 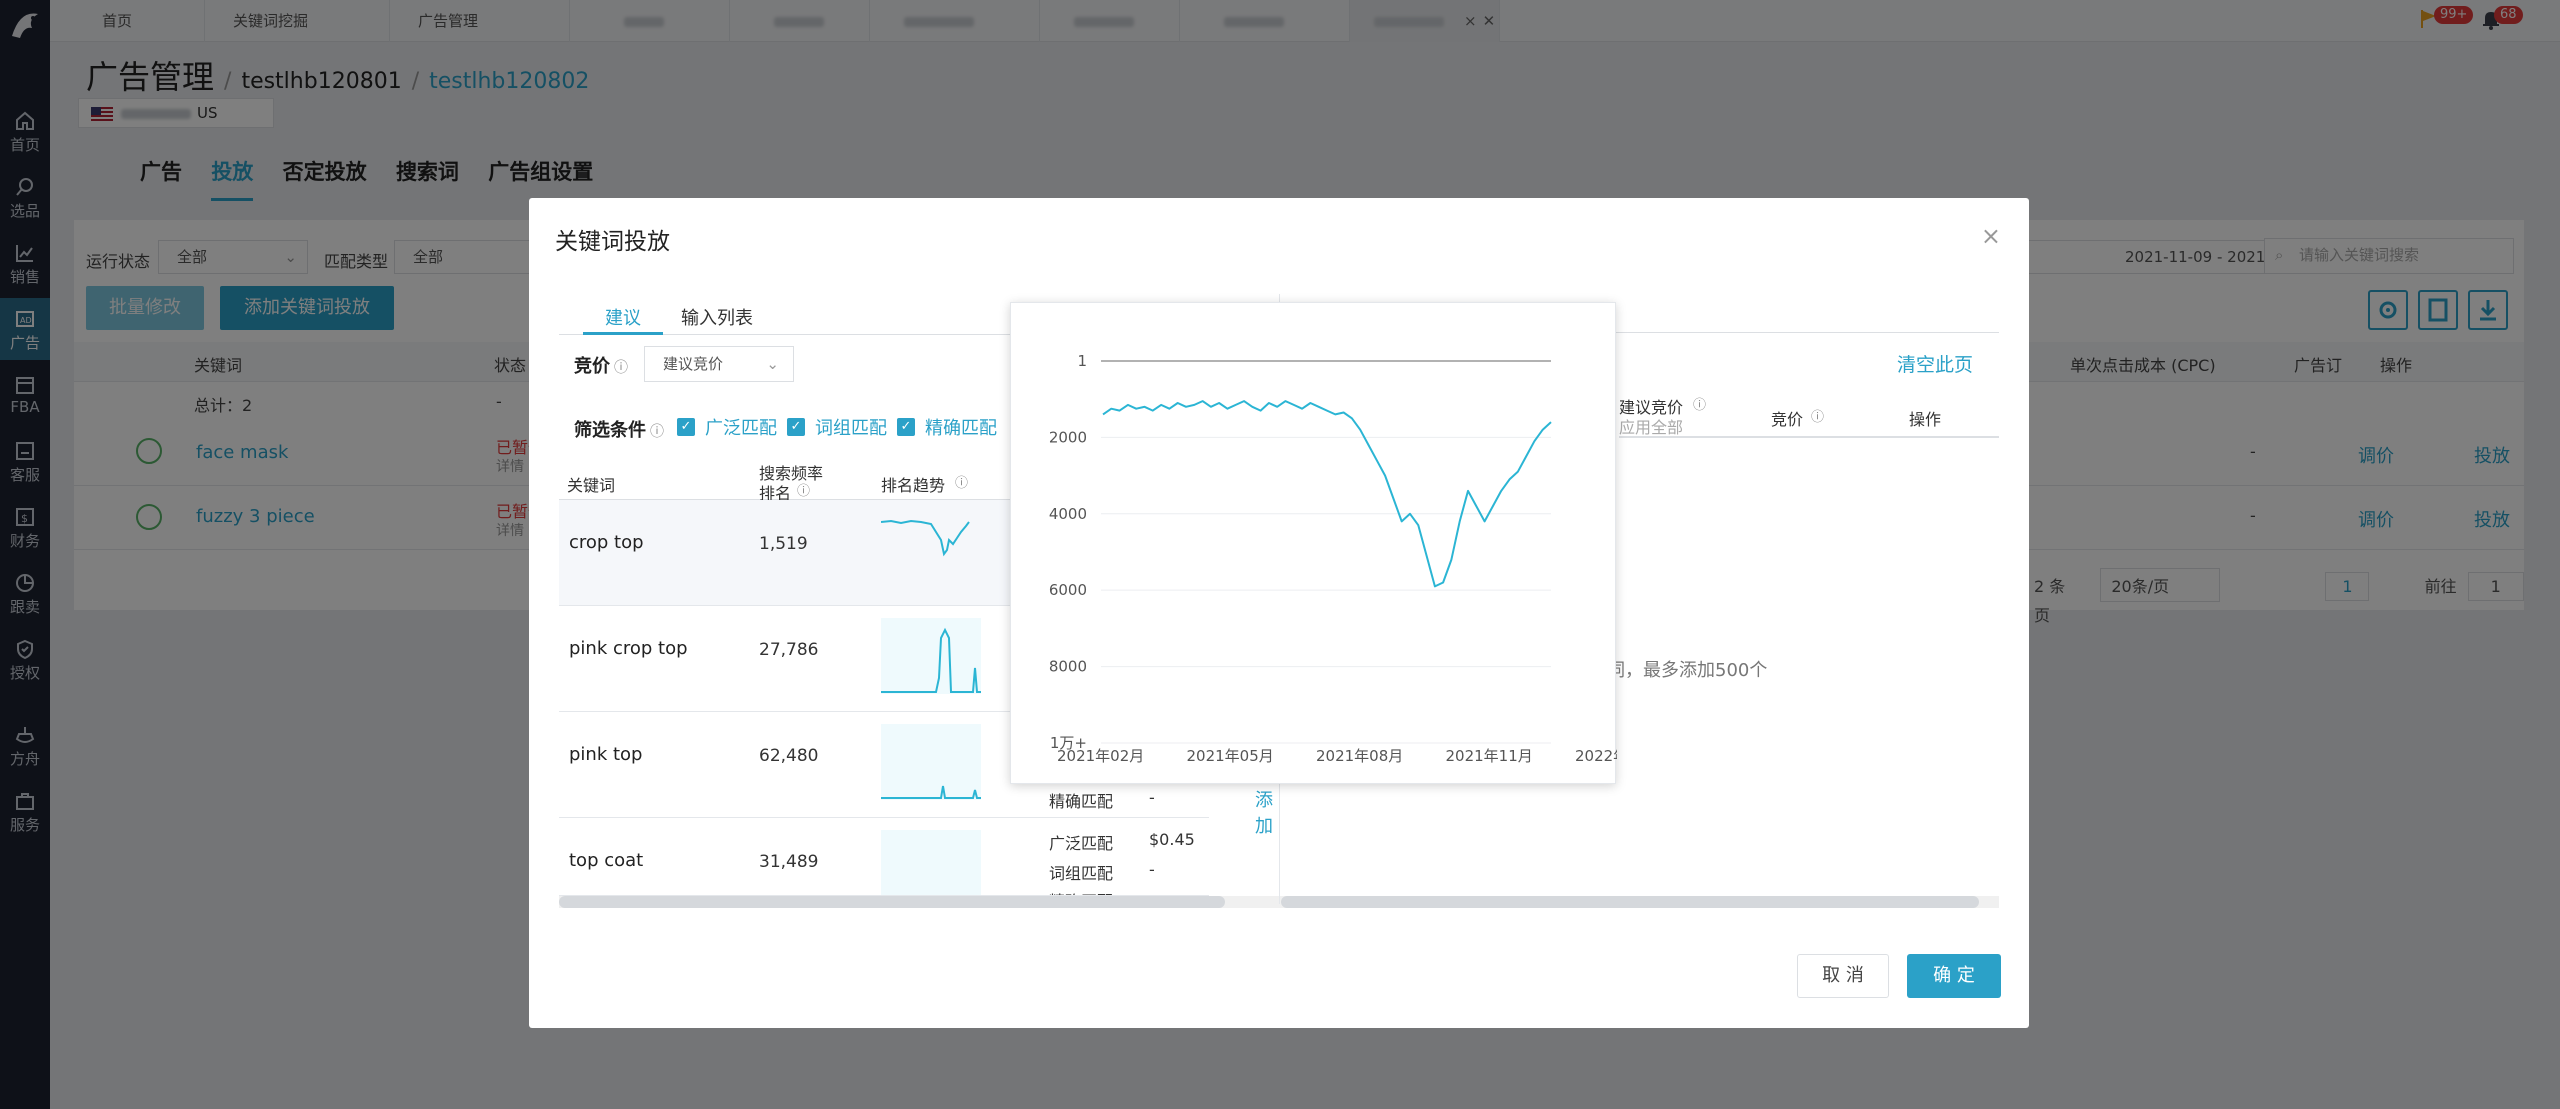 I want to click on rank-trend-line, so click(x=1327, y=494).